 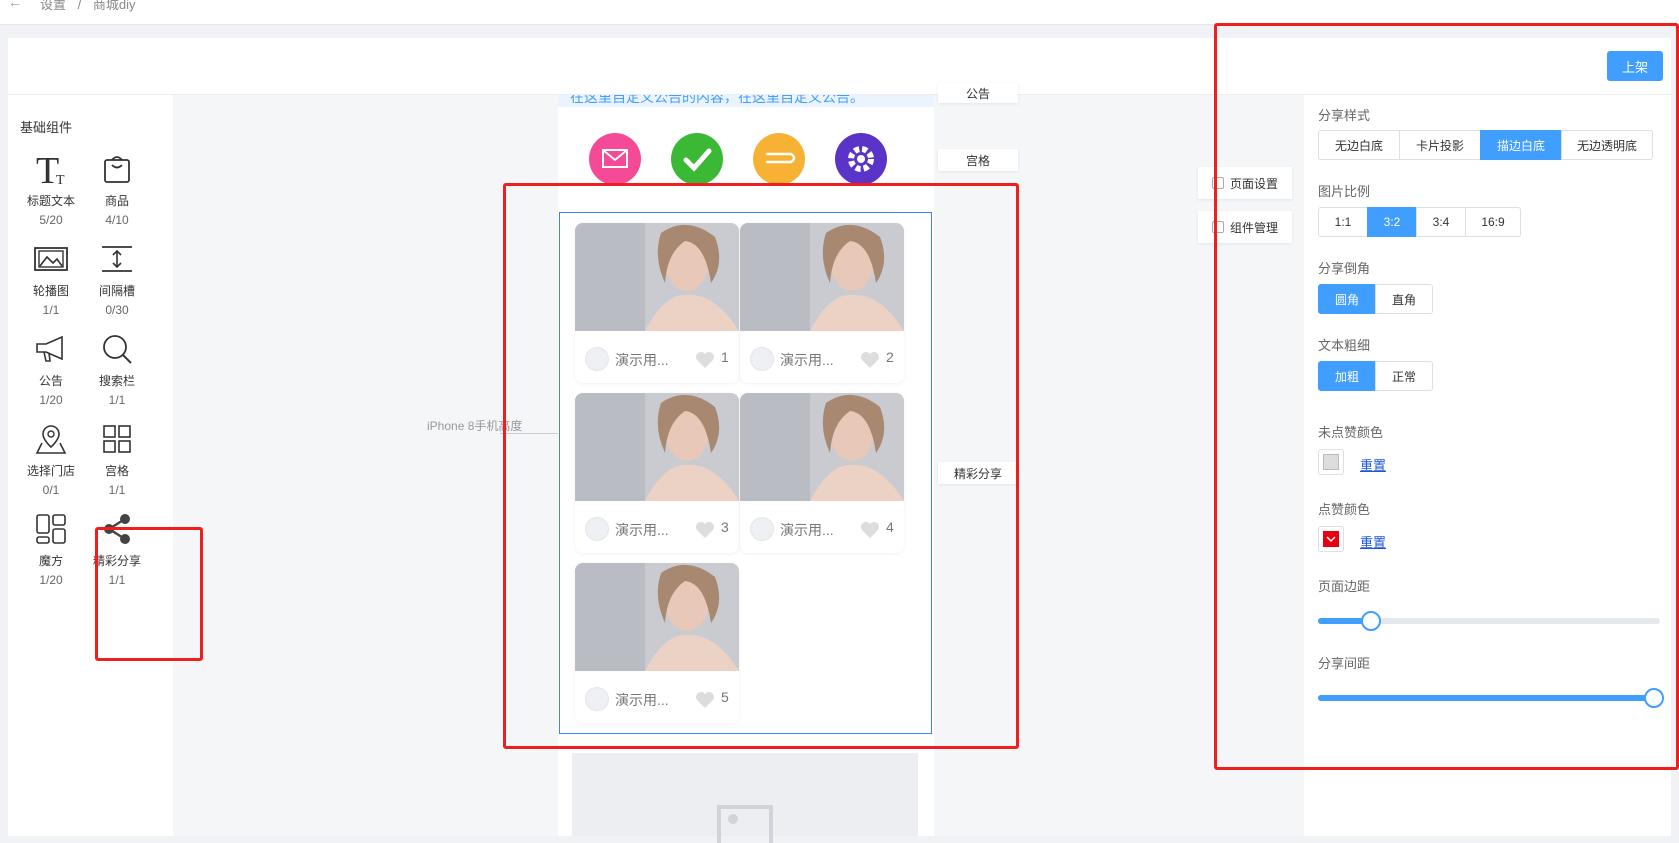 What do you see at coordinates (1359, 145) in the screenshot?
I see `share-style-option: 无边白底` at bounding box center [1359, 145].